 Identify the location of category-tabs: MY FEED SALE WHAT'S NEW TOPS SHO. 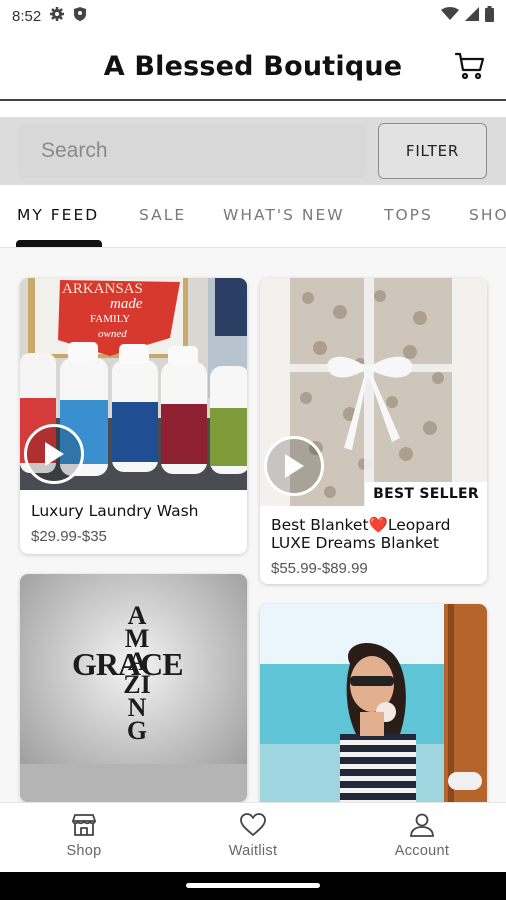
(253, 217).